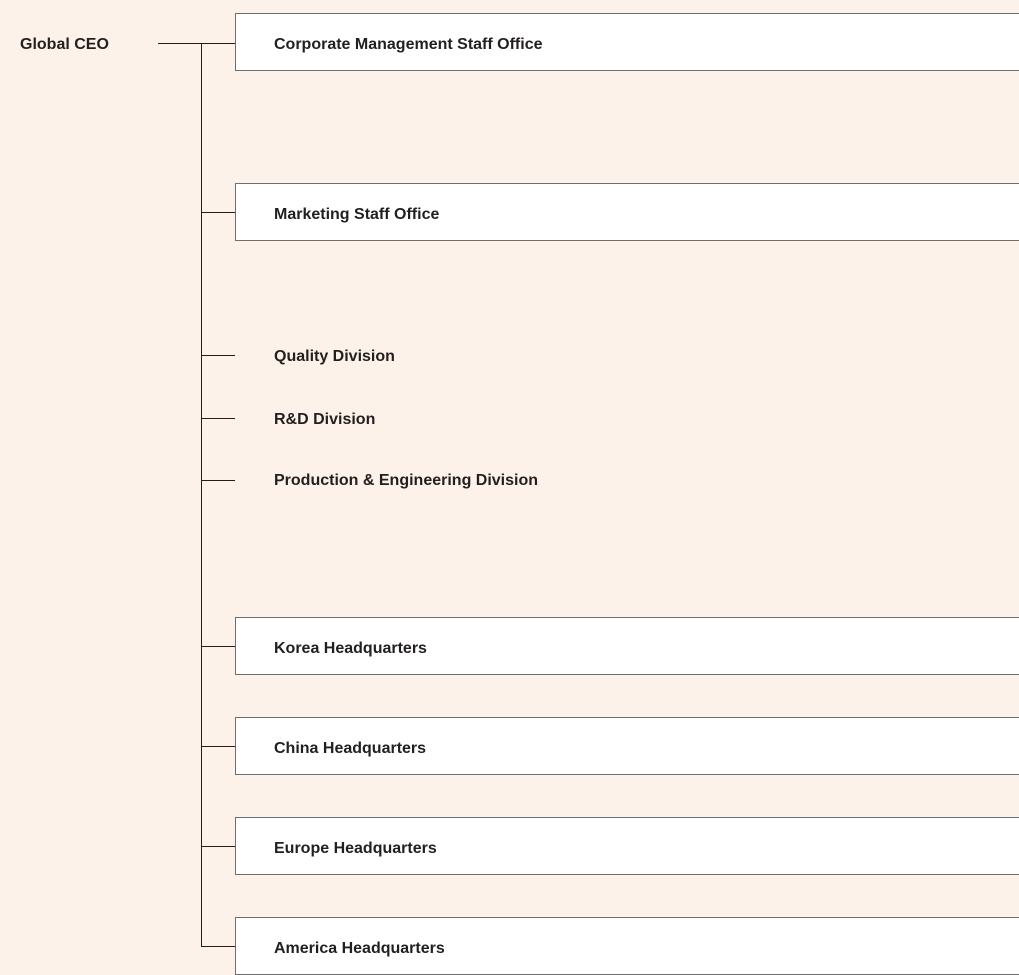 The height and width of the screenshot is (975, 1019). I want to click on node-label-europe-hq: Europe Headquarters, so click(355, 848).